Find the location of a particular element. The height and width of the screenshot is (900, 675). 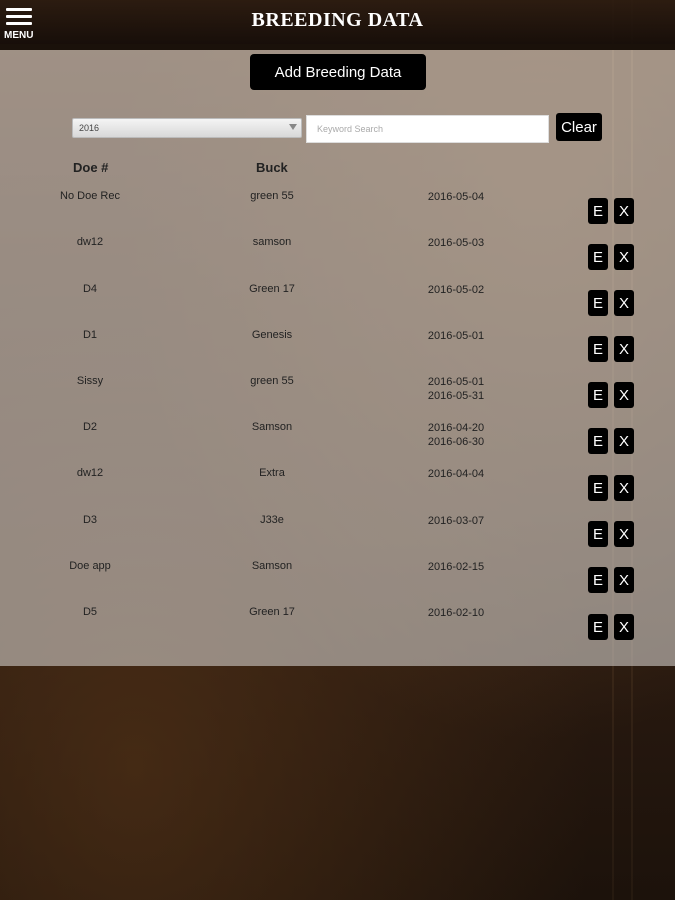

table-row: No Doe Rec green 55 2016-05-04 E X is located at coordinates (337, 213).